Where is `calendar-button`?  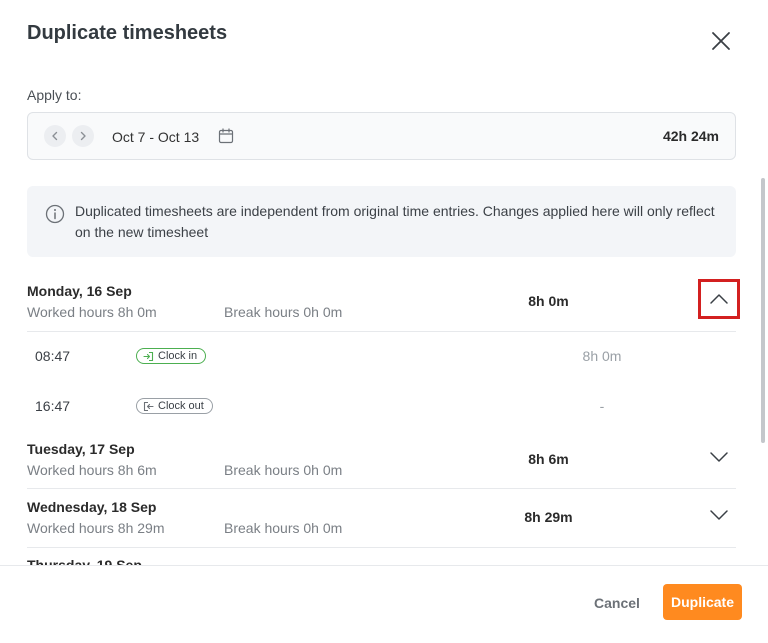
calendar-button is located at coordinates (226, 138).